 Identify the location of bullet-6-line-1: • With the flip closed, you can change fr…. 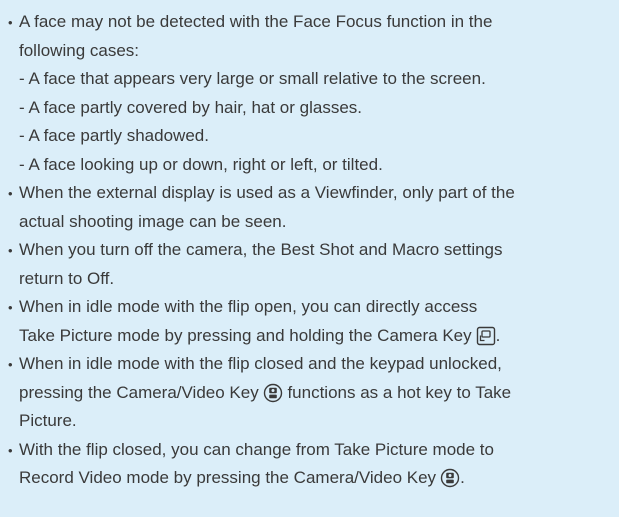
(309, 450).